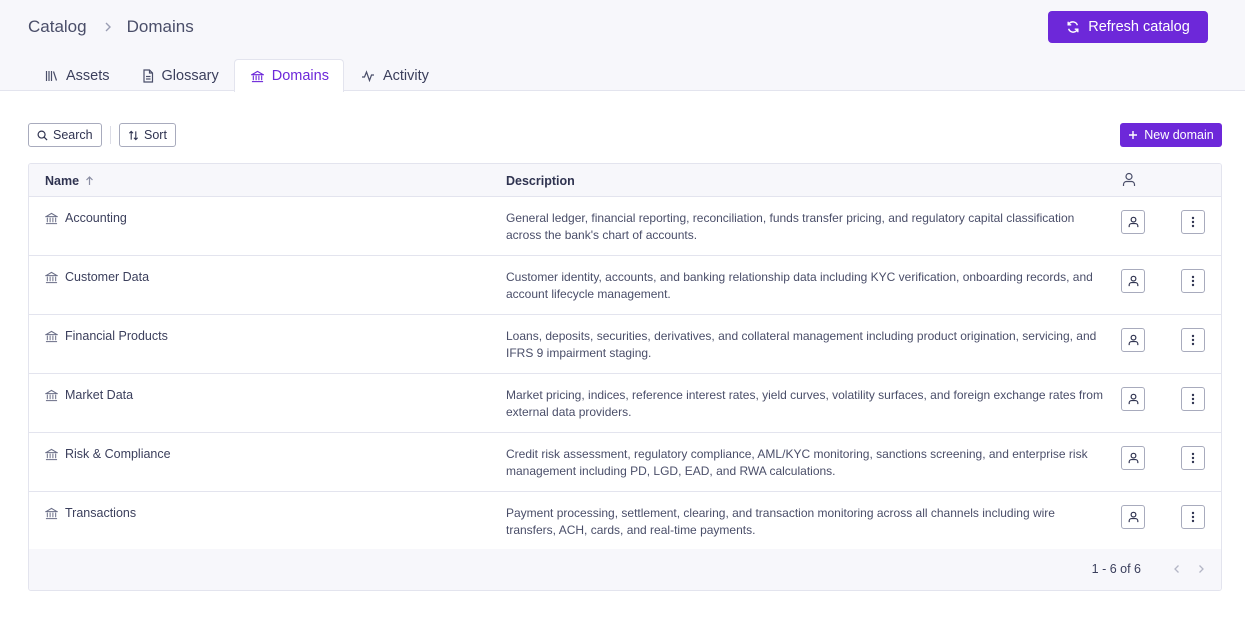 The image size is (1245, 617). What do you see at coordinates (99, 395) in the screenshot?
I see `domain-name: Market Data` at bounding box center [99, 395].